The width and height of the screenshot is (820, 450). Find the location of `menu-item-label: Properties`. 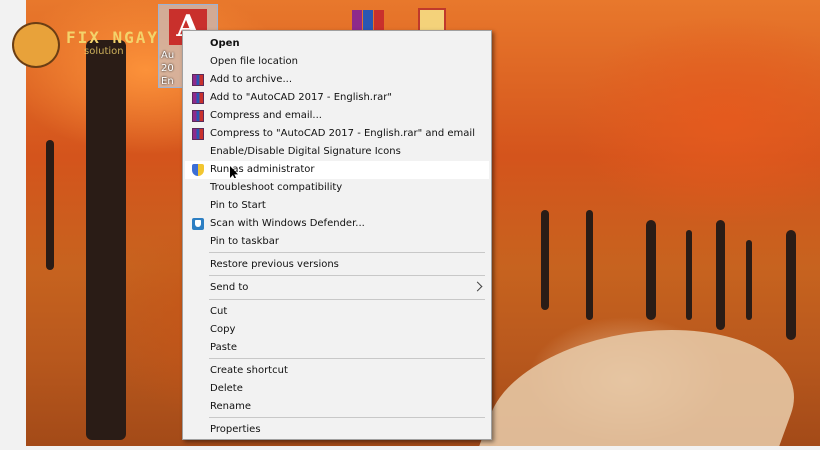

menu-item-label: Properties is located at coordinates (235, 429).